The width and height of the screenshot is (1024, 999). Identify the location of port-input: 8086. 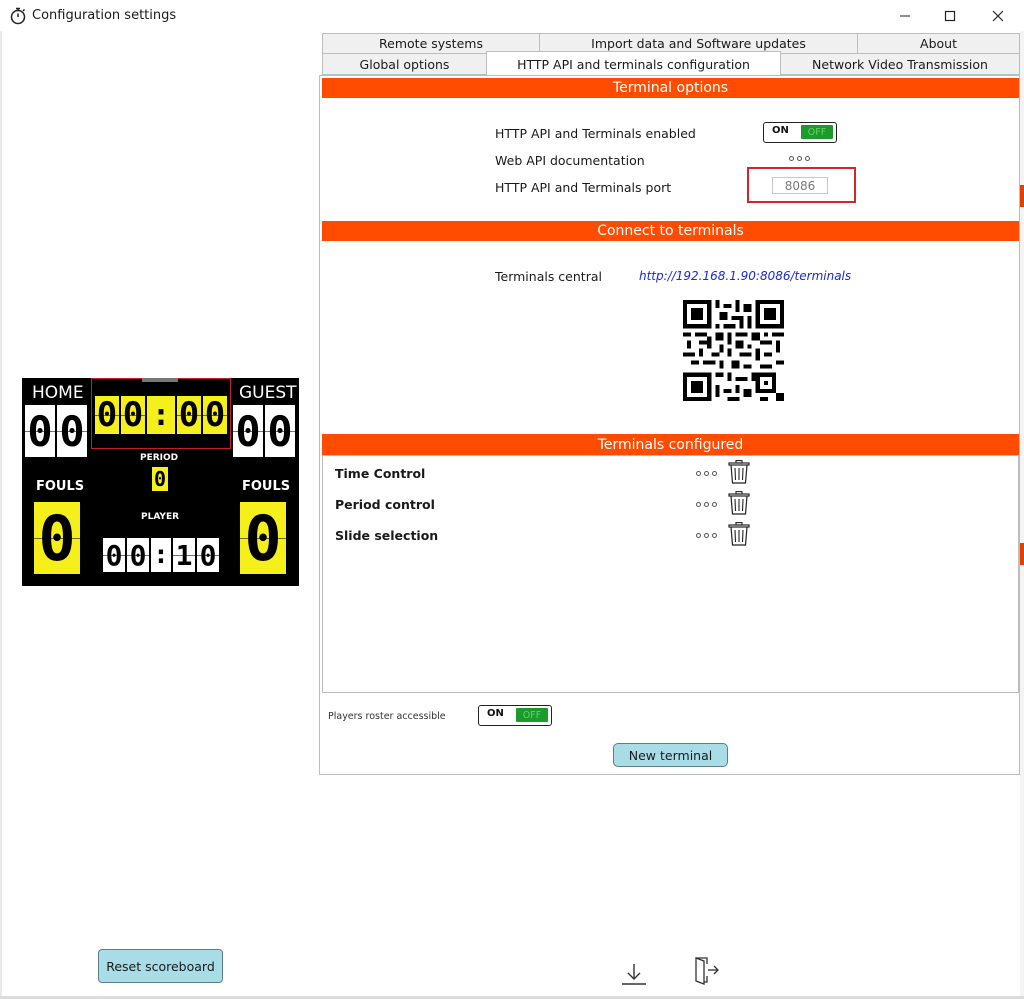
(800, 185).